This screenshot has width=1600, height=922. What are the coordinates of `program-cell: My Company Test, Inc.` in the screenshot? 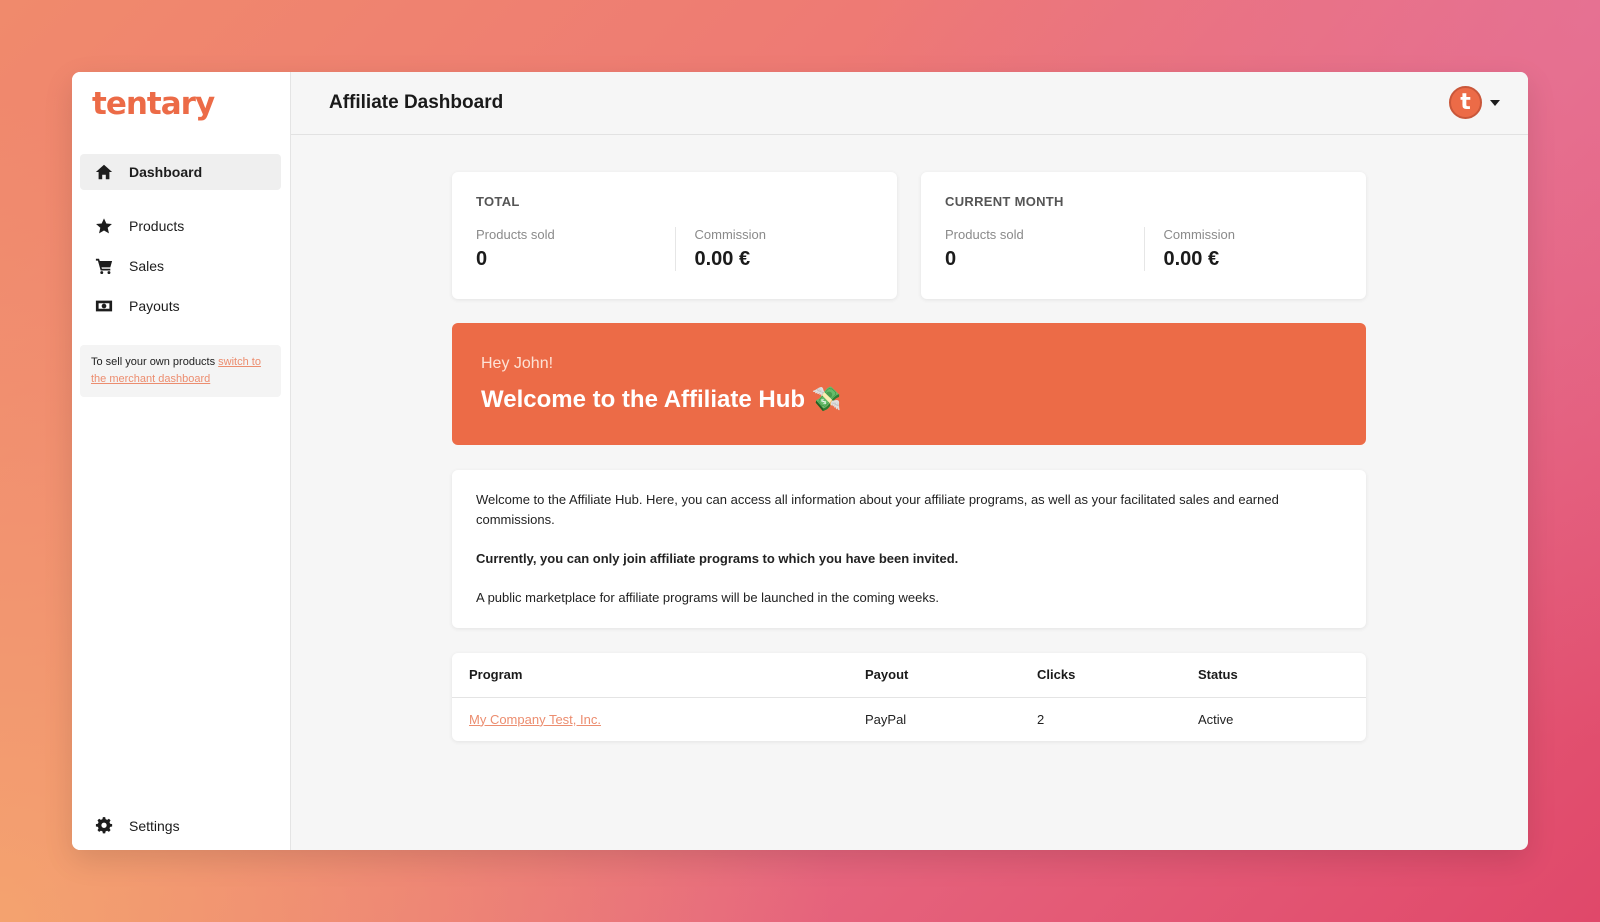 It's located at (658, 719).